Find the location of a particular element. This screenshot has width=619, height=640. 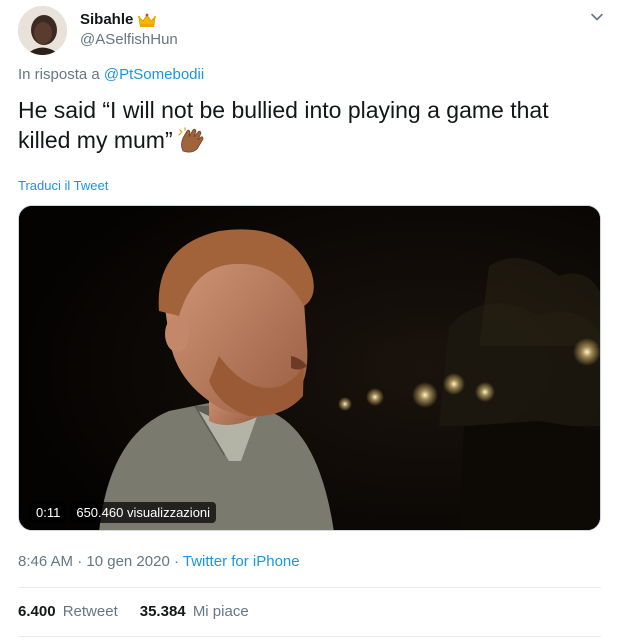

name-row: Sibahle is located at coordinates (118, 19).